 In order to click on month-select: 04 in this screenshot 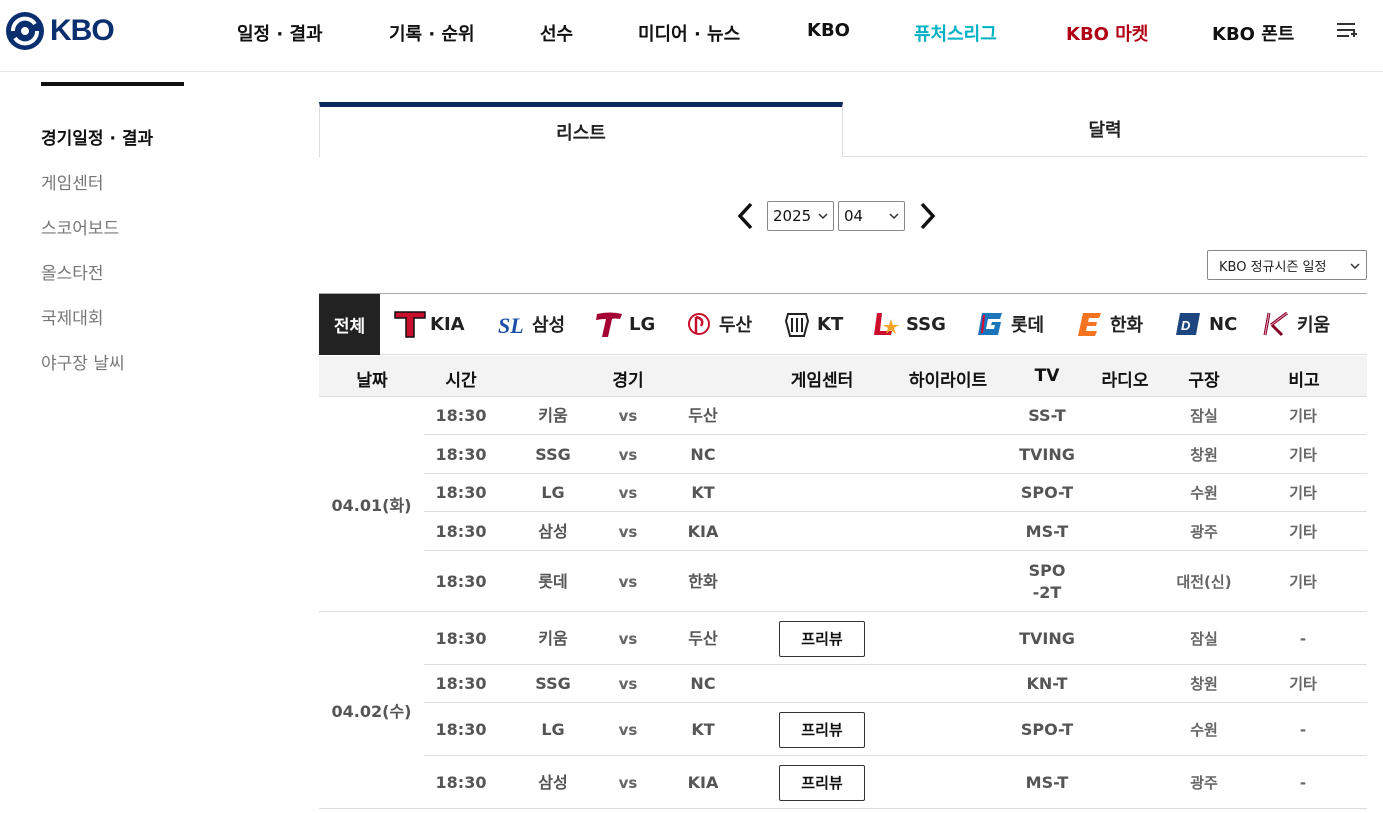, I will do `click(871, 216)`.